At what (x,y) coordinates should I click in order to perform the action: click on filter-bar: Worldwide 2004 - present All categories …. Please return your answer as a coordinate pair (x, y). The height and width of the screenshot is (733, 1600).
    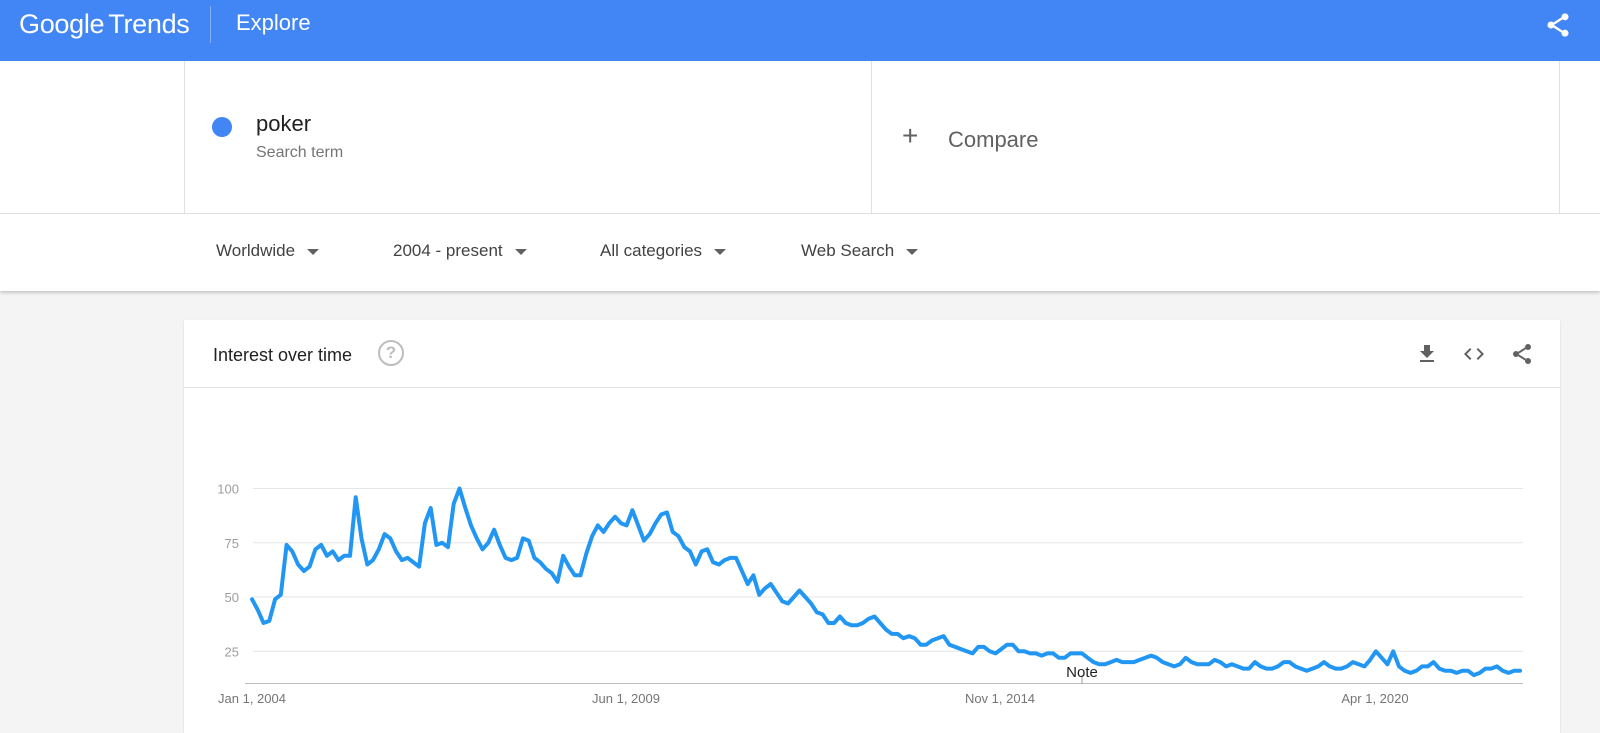
    Looking at the image, I should click on (800, 252).